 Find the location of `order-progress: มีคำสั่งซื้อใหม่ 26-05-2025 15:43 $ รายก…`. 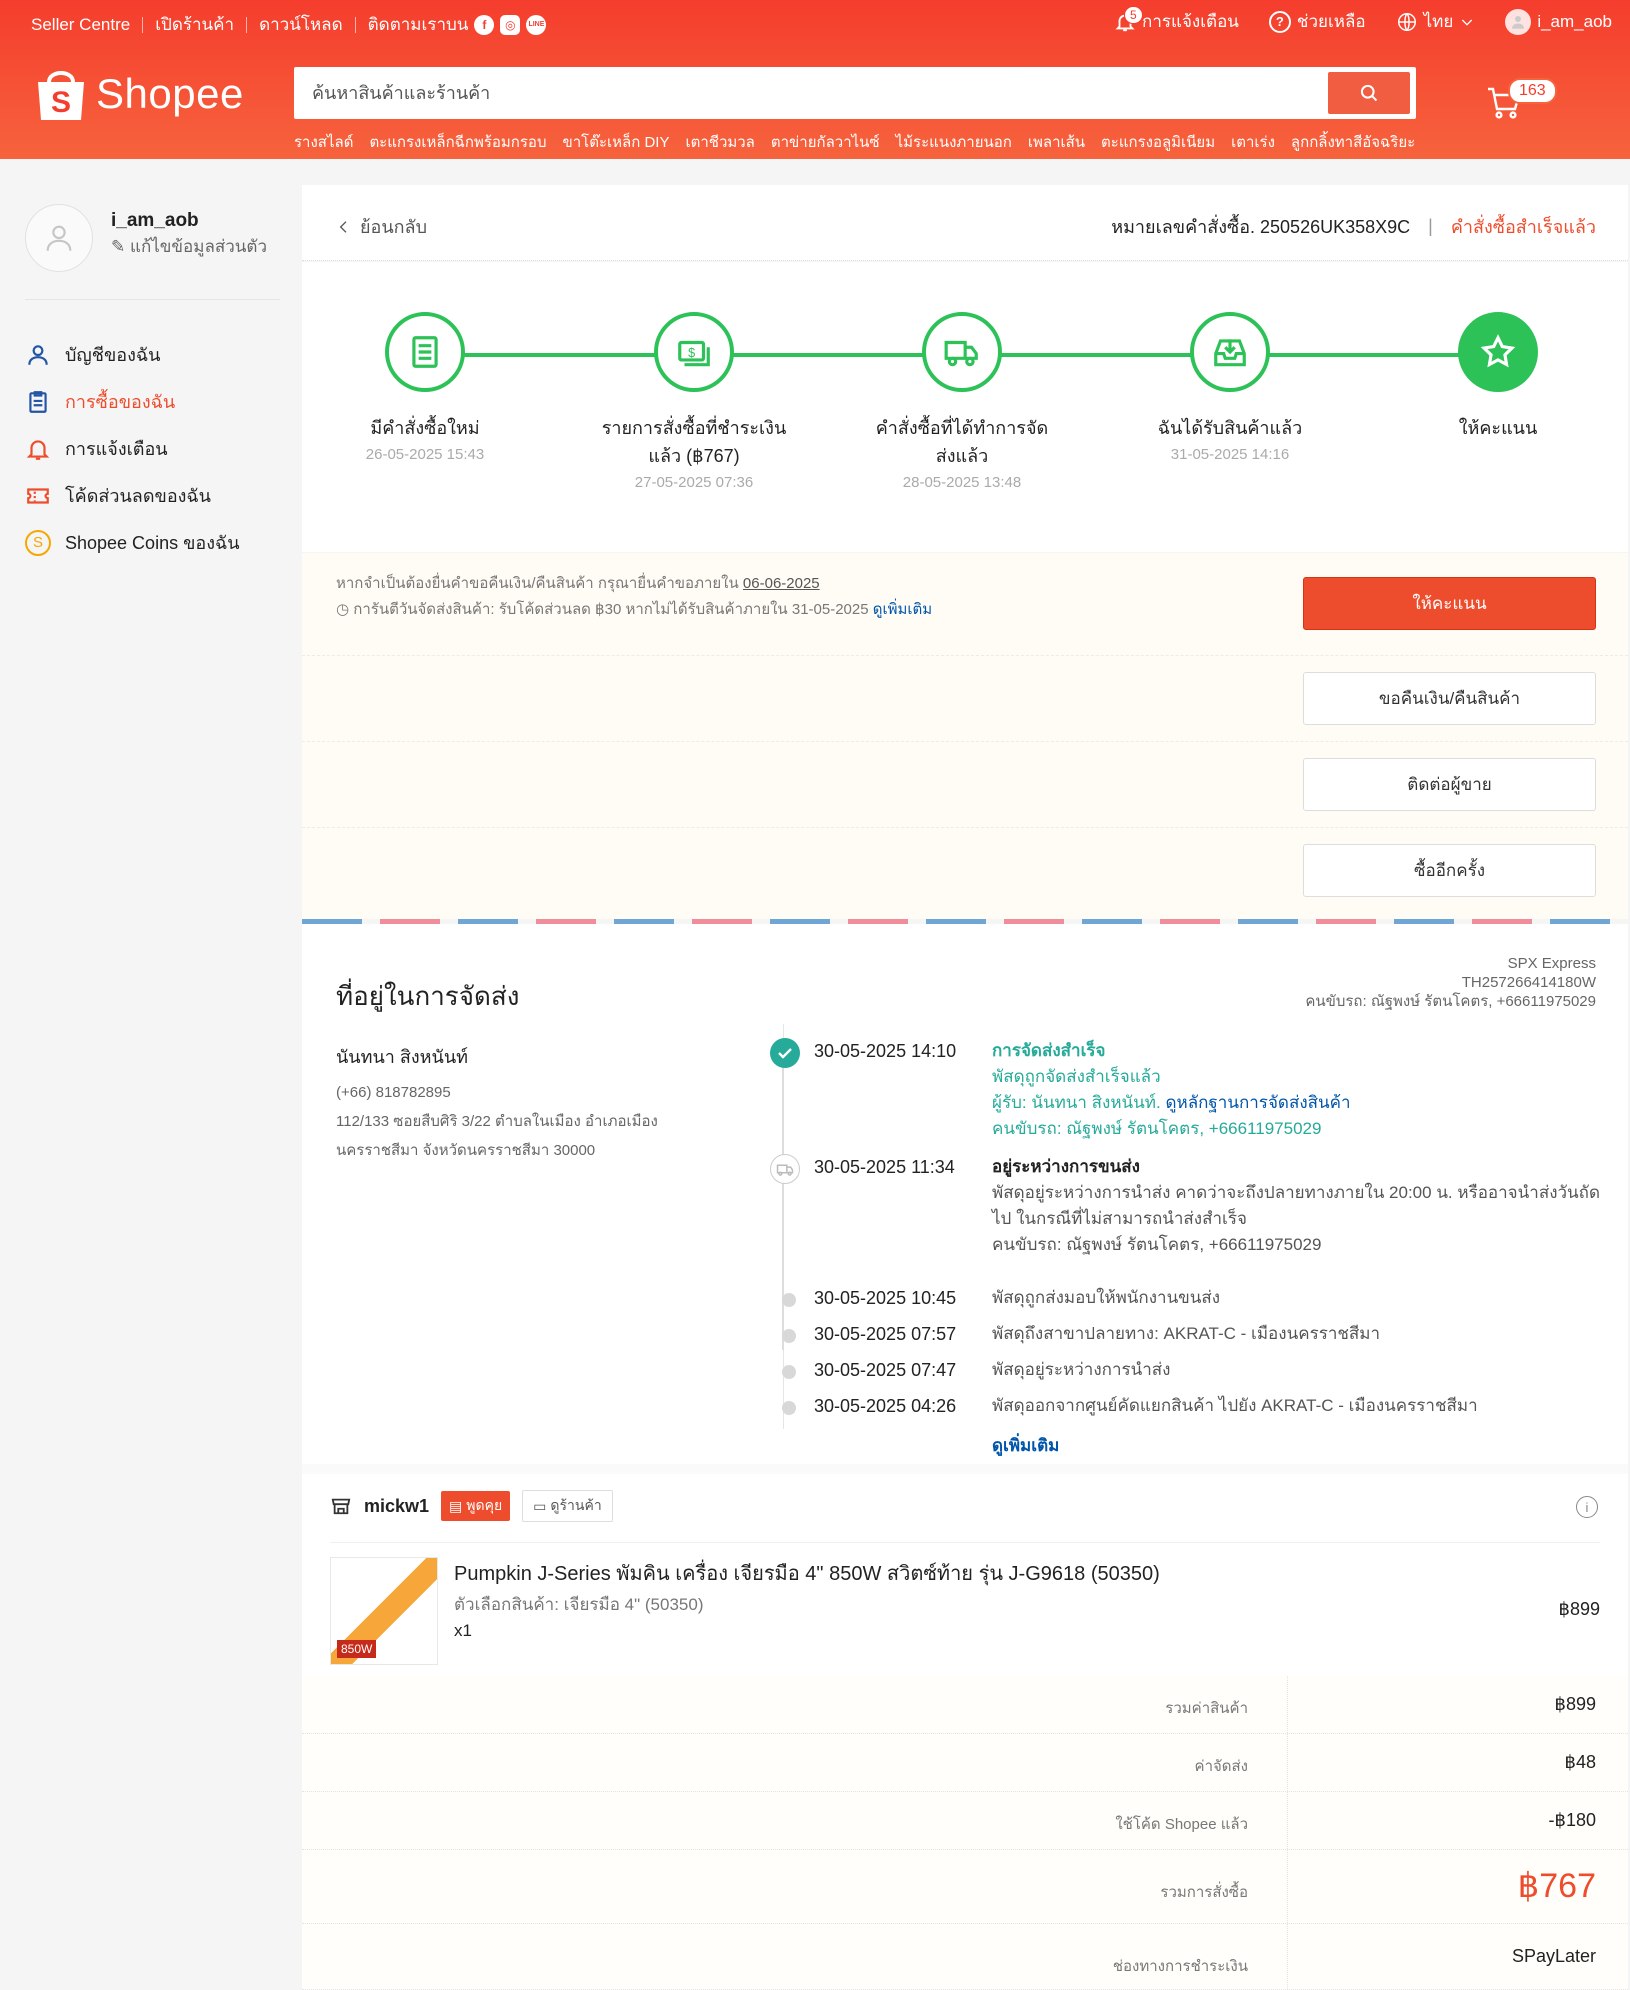

order-progress: มีคำสั่งซื้อใหม่ 26-05-2025 15:43 $ รายก… is located at coordinates (965, 407).